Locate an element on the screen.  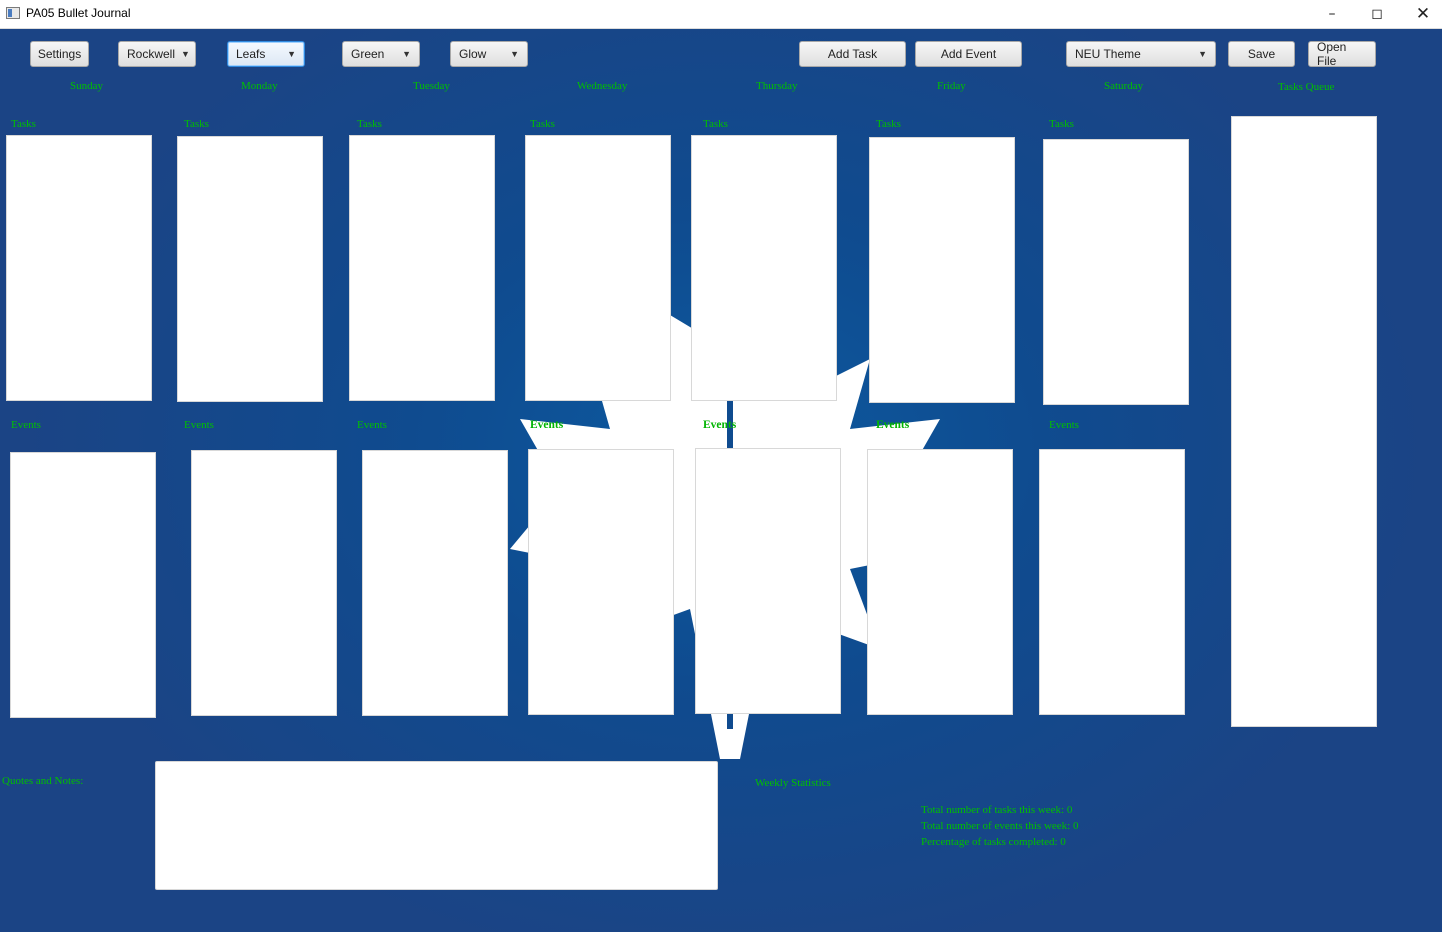
color-select: Green ▼ is located at coordinates (381, 54).